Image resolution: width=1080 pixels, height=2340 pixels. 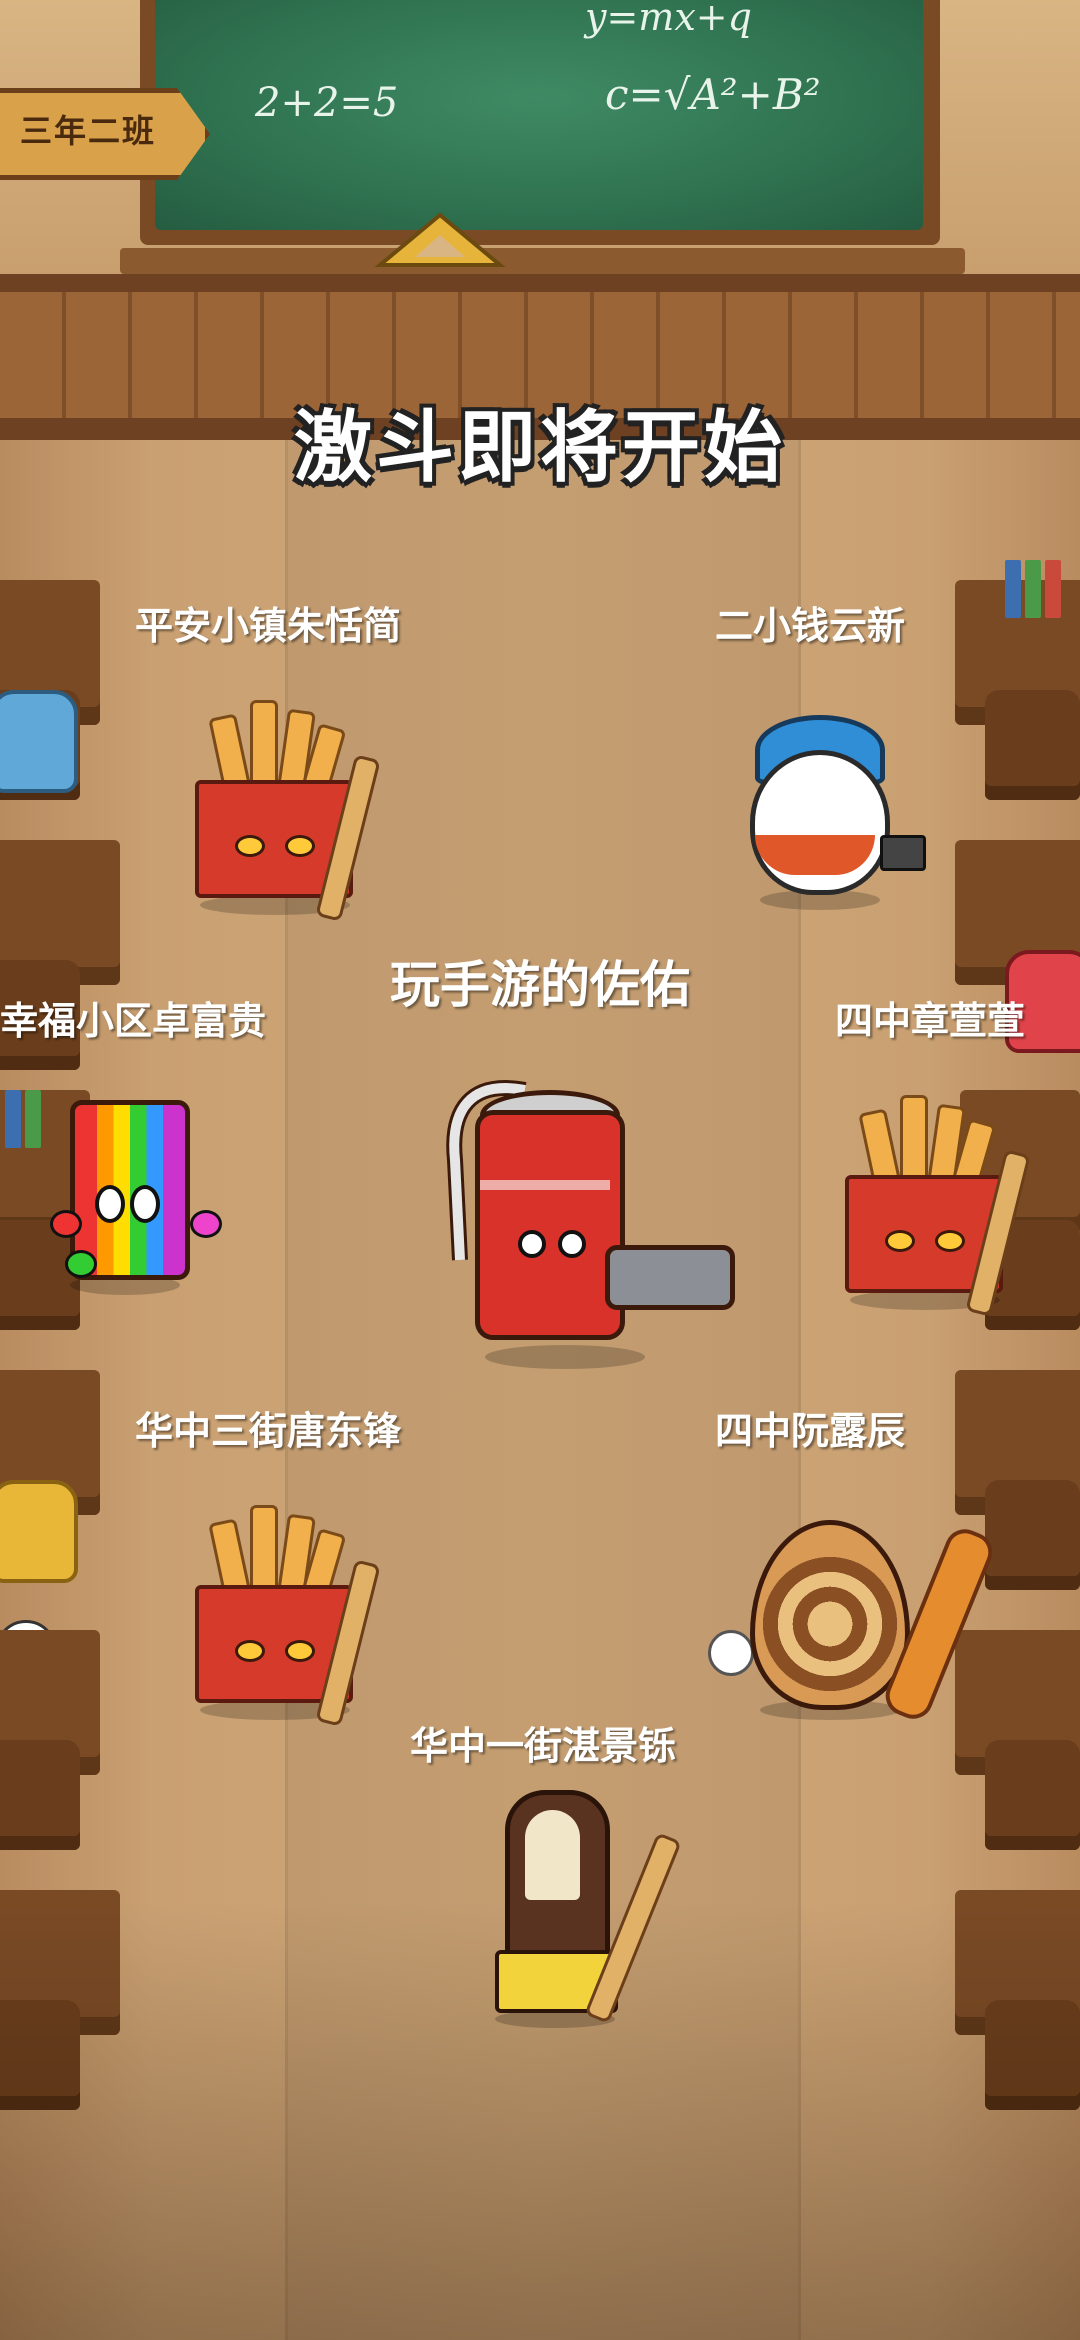 What do you see at coordinates (539, 448) in the screenshot?
I see `match-starting-banner: 激斗即将开始` at bounding box center [539, 448].